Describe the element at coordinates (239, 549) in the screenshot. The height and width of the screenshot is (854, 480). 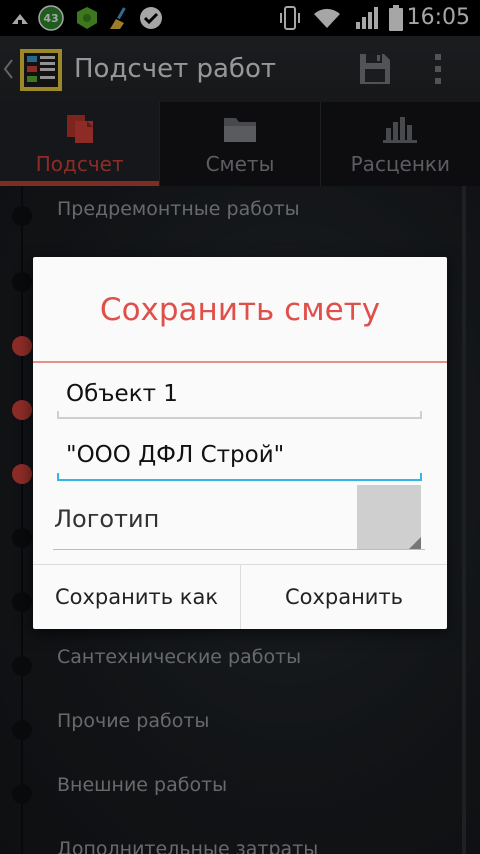
I see `logo-row-divider` at that location.